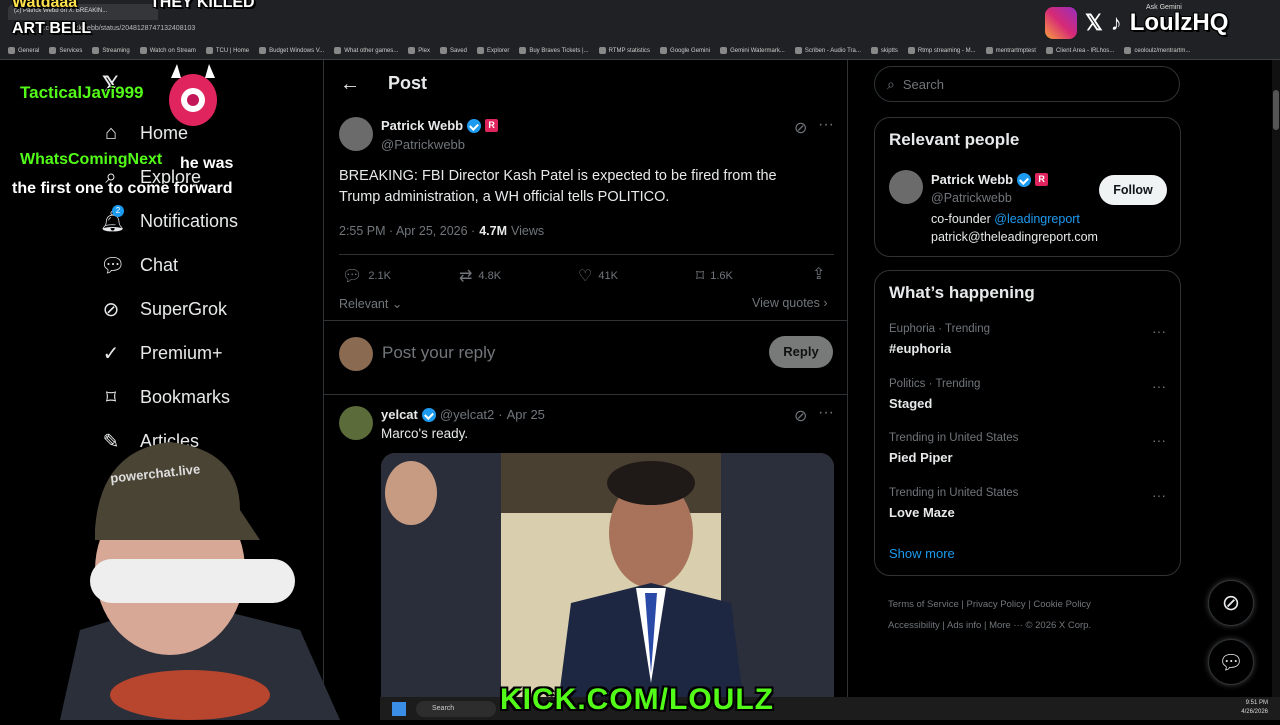 This screenshot has height=725, width=1280. I want to click on follow-button: Follow, so click(1133, 190).